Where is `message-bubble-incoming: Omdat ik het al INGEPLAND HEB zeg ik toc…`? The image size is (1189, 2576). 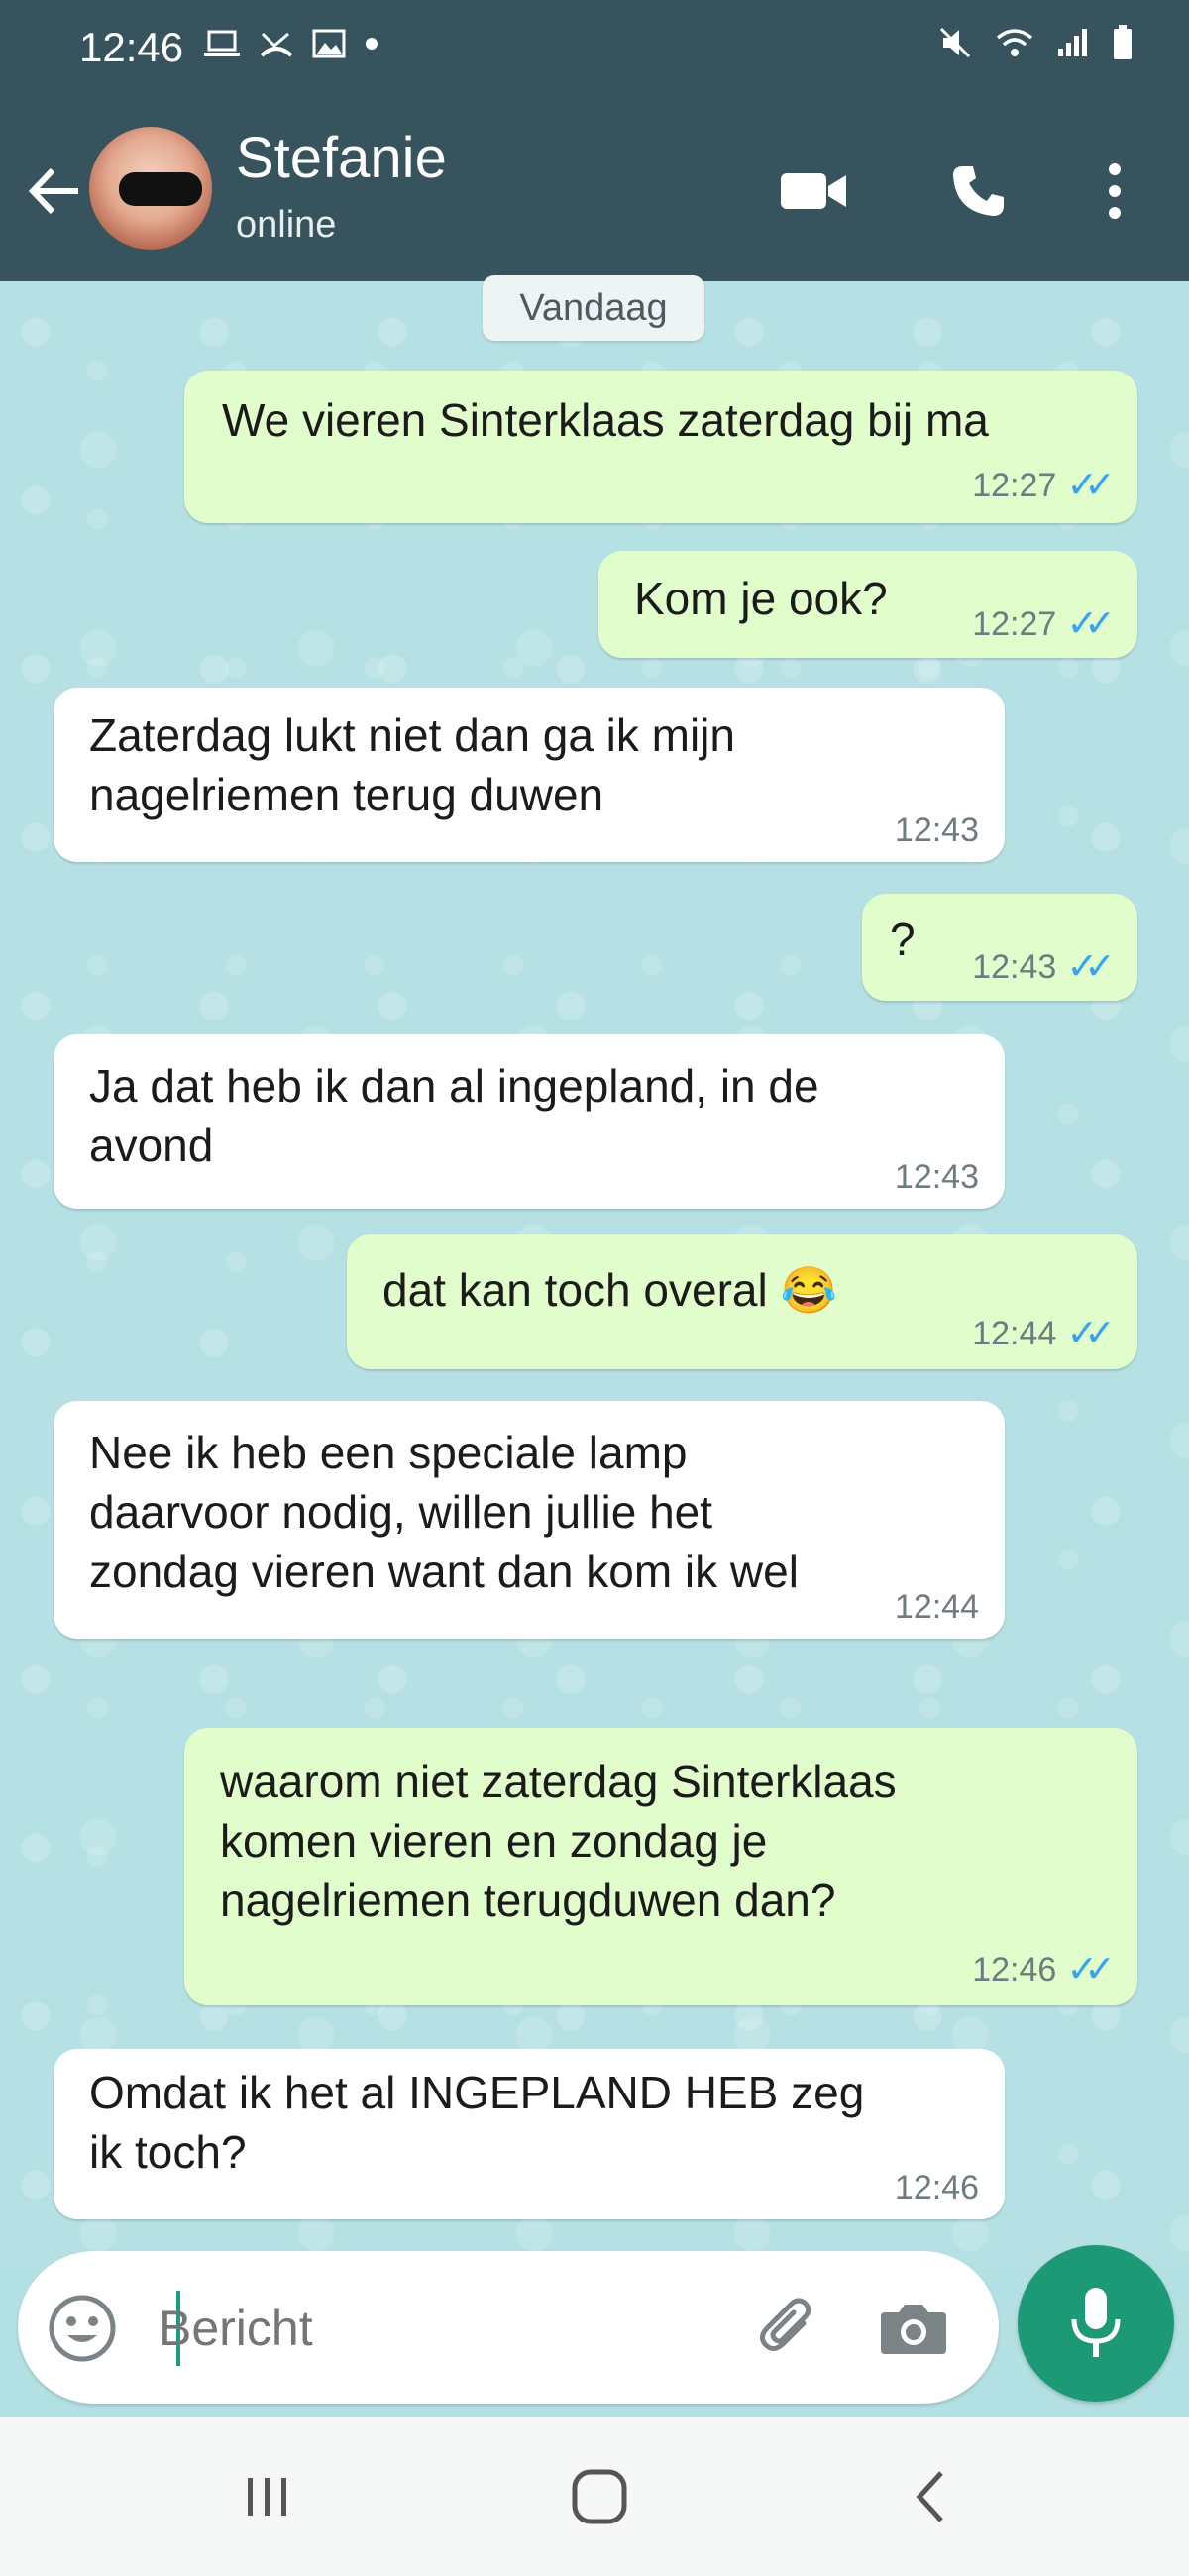 message-bubble-incoming: Omdat ik het al INGEPLAND HEB zeg ik toc… is located at coordinates (529, 2134).